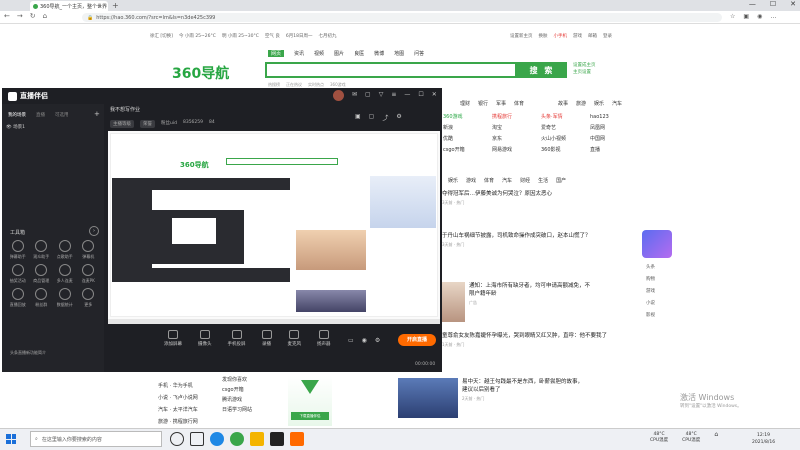 The image size is (800, 450). I want to click on site-link: 360游戏, so click(467, 117).